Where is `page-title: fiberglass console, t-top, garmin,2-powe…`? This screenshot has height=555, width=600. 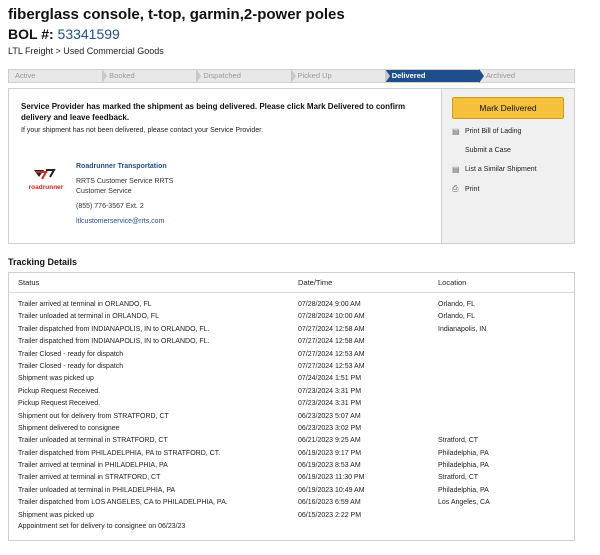
page-title: fiberglass console, t-top, garmin,2-powe… is located at coordinates (176, 14).